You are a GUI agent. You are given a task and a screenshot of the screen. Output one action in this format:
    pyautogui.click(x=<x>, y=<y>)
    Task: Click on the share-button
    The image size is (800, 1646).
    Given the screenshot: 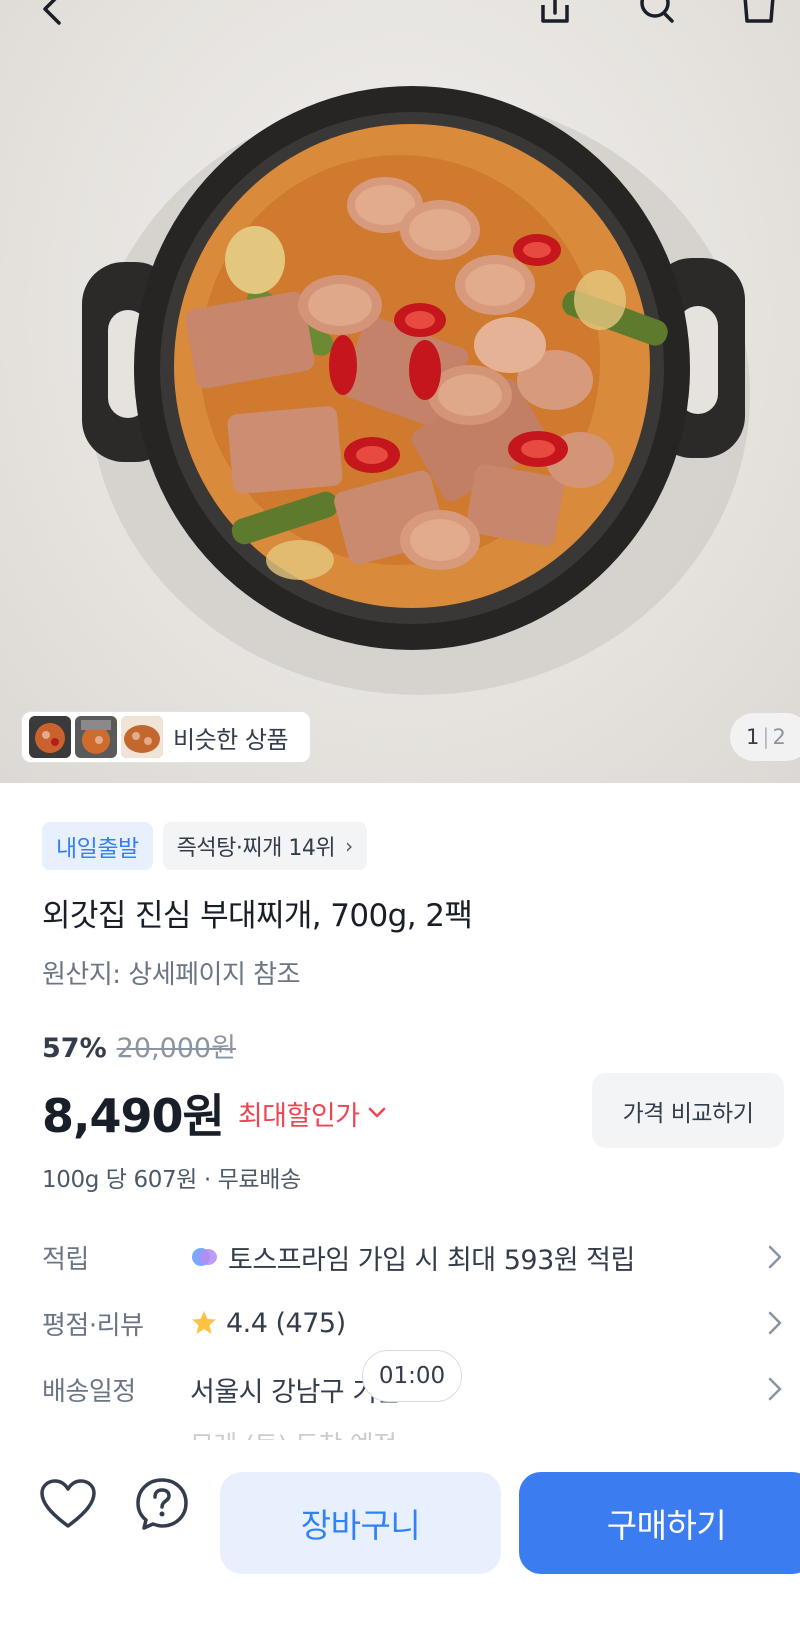 What is the action you would take?
    pyautogui.click(x=555, y=18)
    